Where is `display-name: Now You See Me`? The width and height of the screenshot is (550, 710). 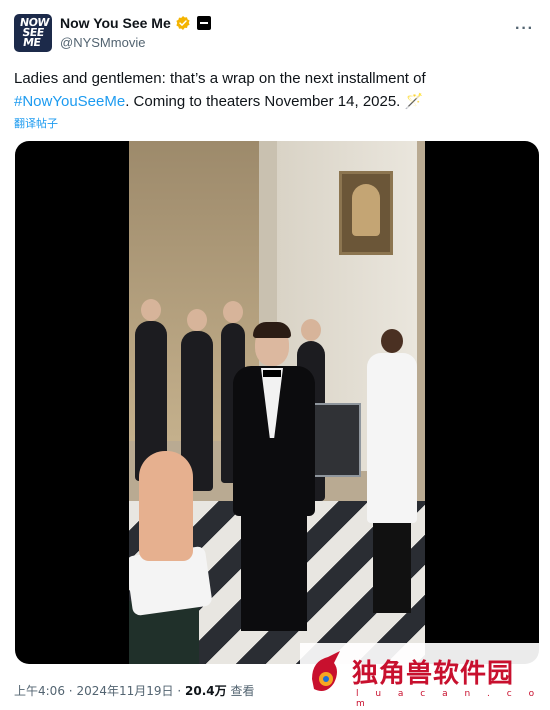 display-name: Now You See Me is located at coordinates (115, 23).